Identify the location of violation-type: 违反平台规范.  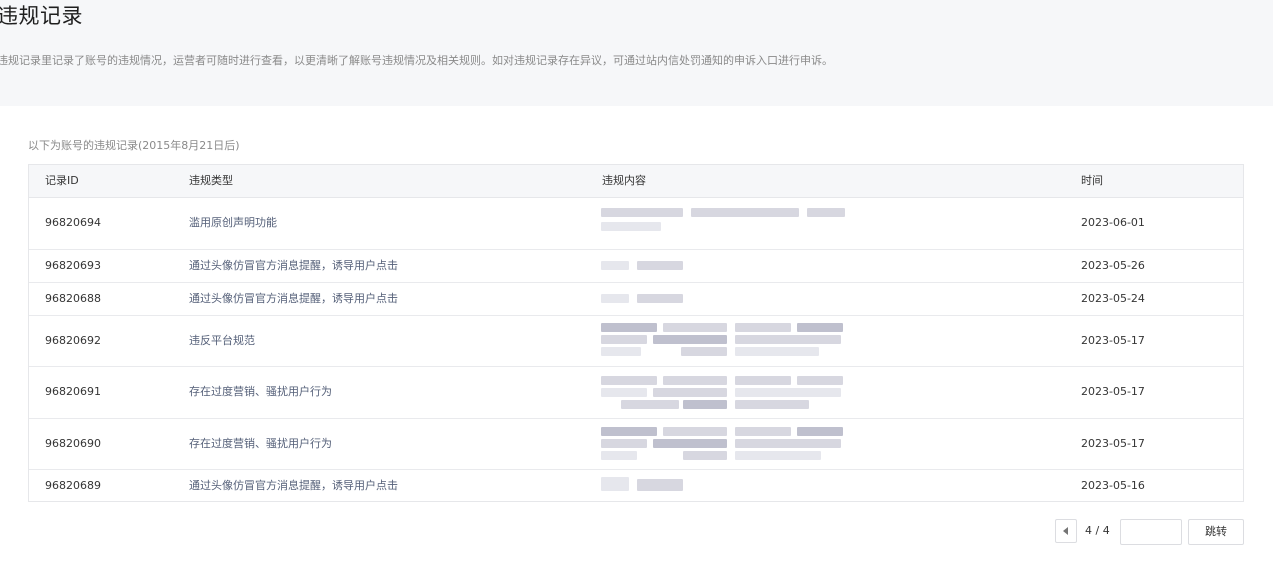
(222, 340).